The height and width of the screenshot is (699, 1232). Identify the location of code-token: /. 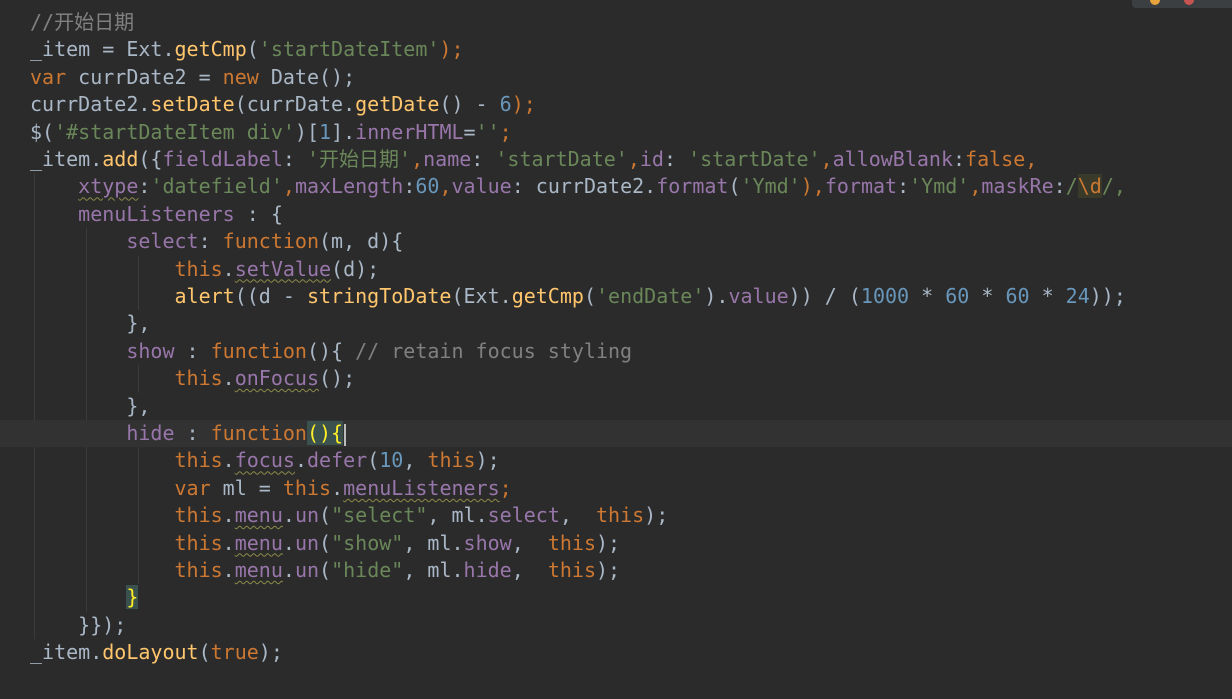
(1071, 186).